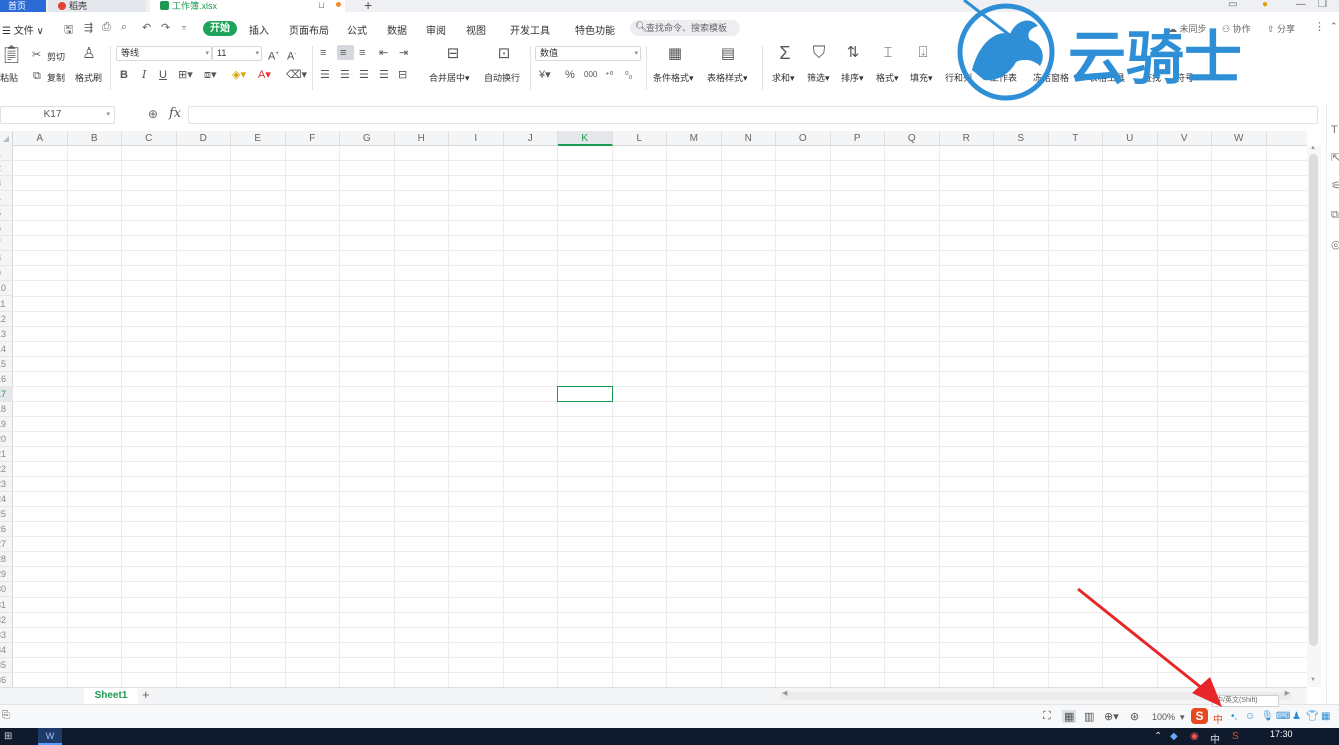 The width and height of the screenshot is (1339, 745). Describe the element at coordinates (476, 138) in the screenshot. I see `column-header-i: I` at that location.